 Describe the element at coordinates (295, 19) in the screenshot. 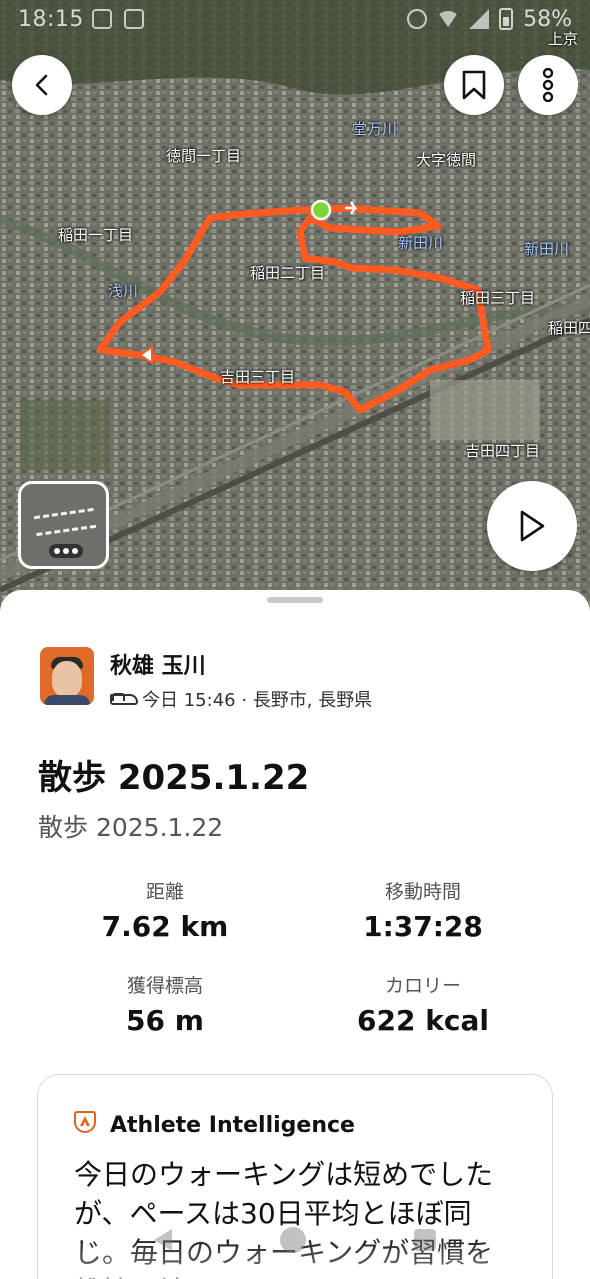

I see `status-bar: 18:15 58%` at that location.